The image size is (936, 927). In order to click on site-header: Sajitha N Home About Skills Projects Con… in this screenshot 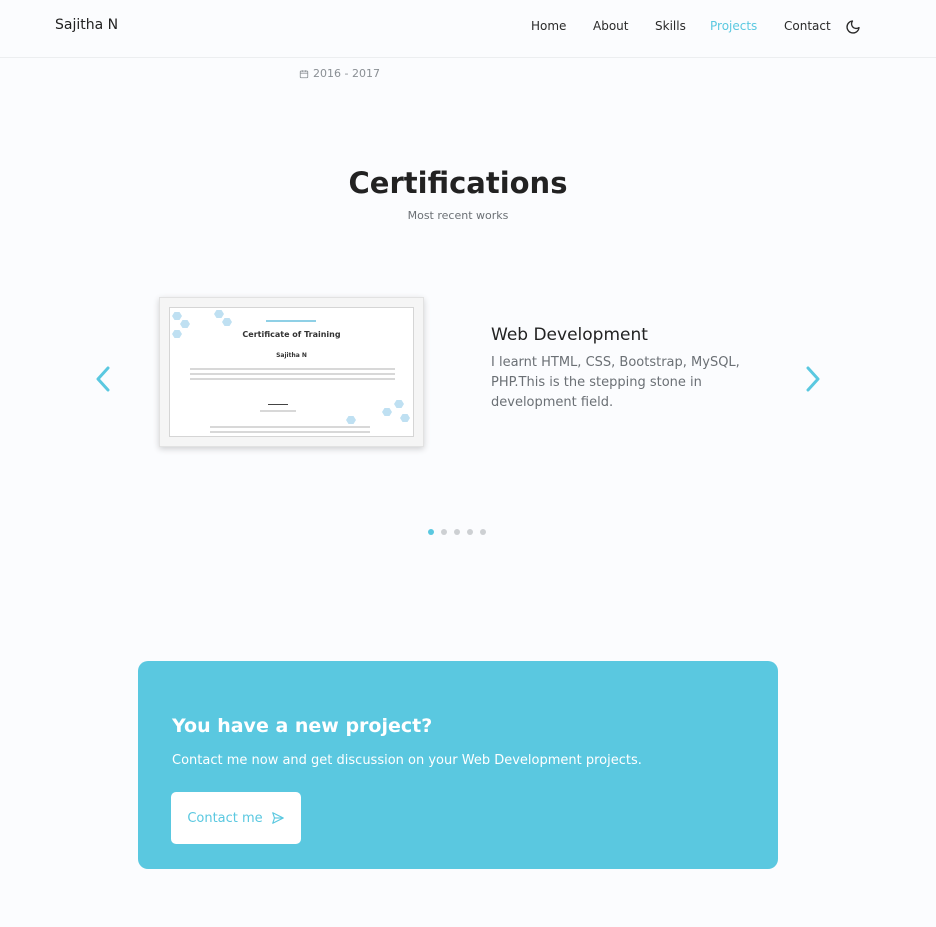, I will do `click(468, 29)`.